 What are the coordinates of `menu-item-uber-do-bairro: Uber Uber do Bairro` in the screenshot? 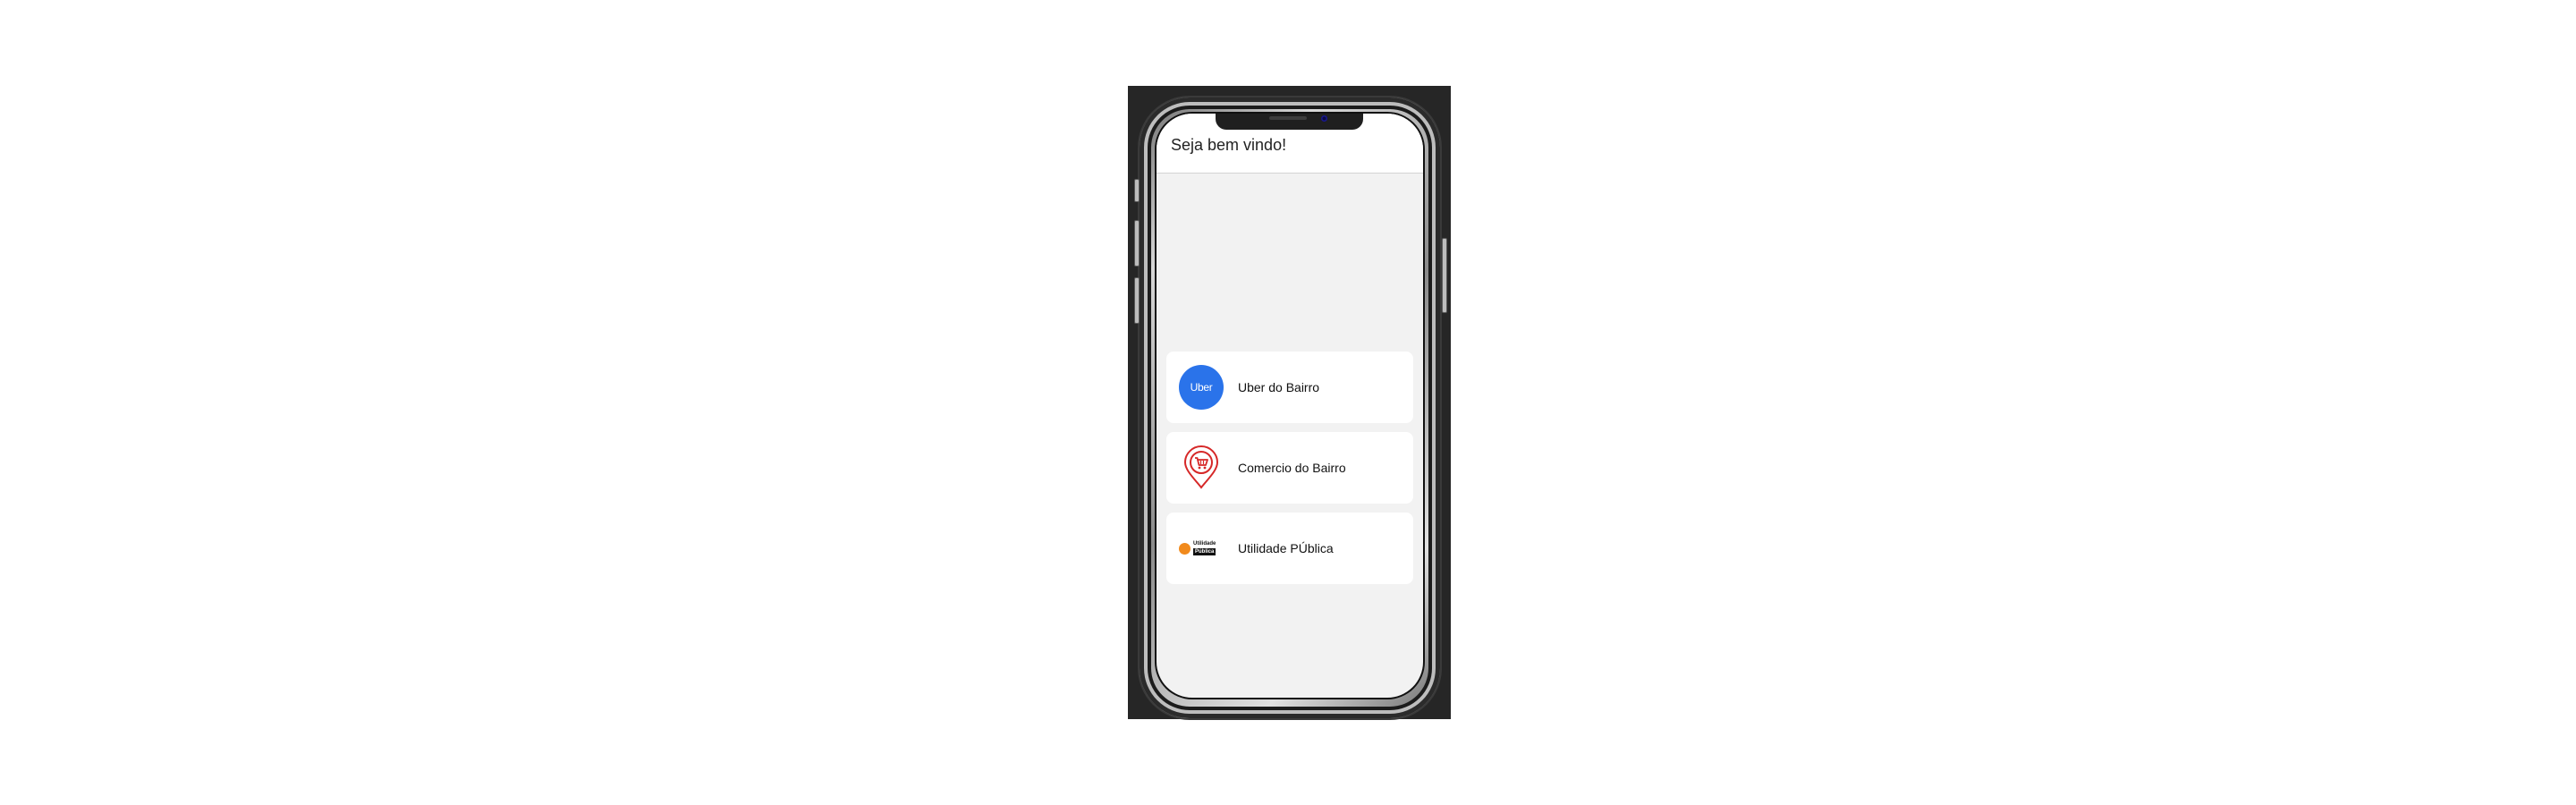 It's located at (1289, 387).